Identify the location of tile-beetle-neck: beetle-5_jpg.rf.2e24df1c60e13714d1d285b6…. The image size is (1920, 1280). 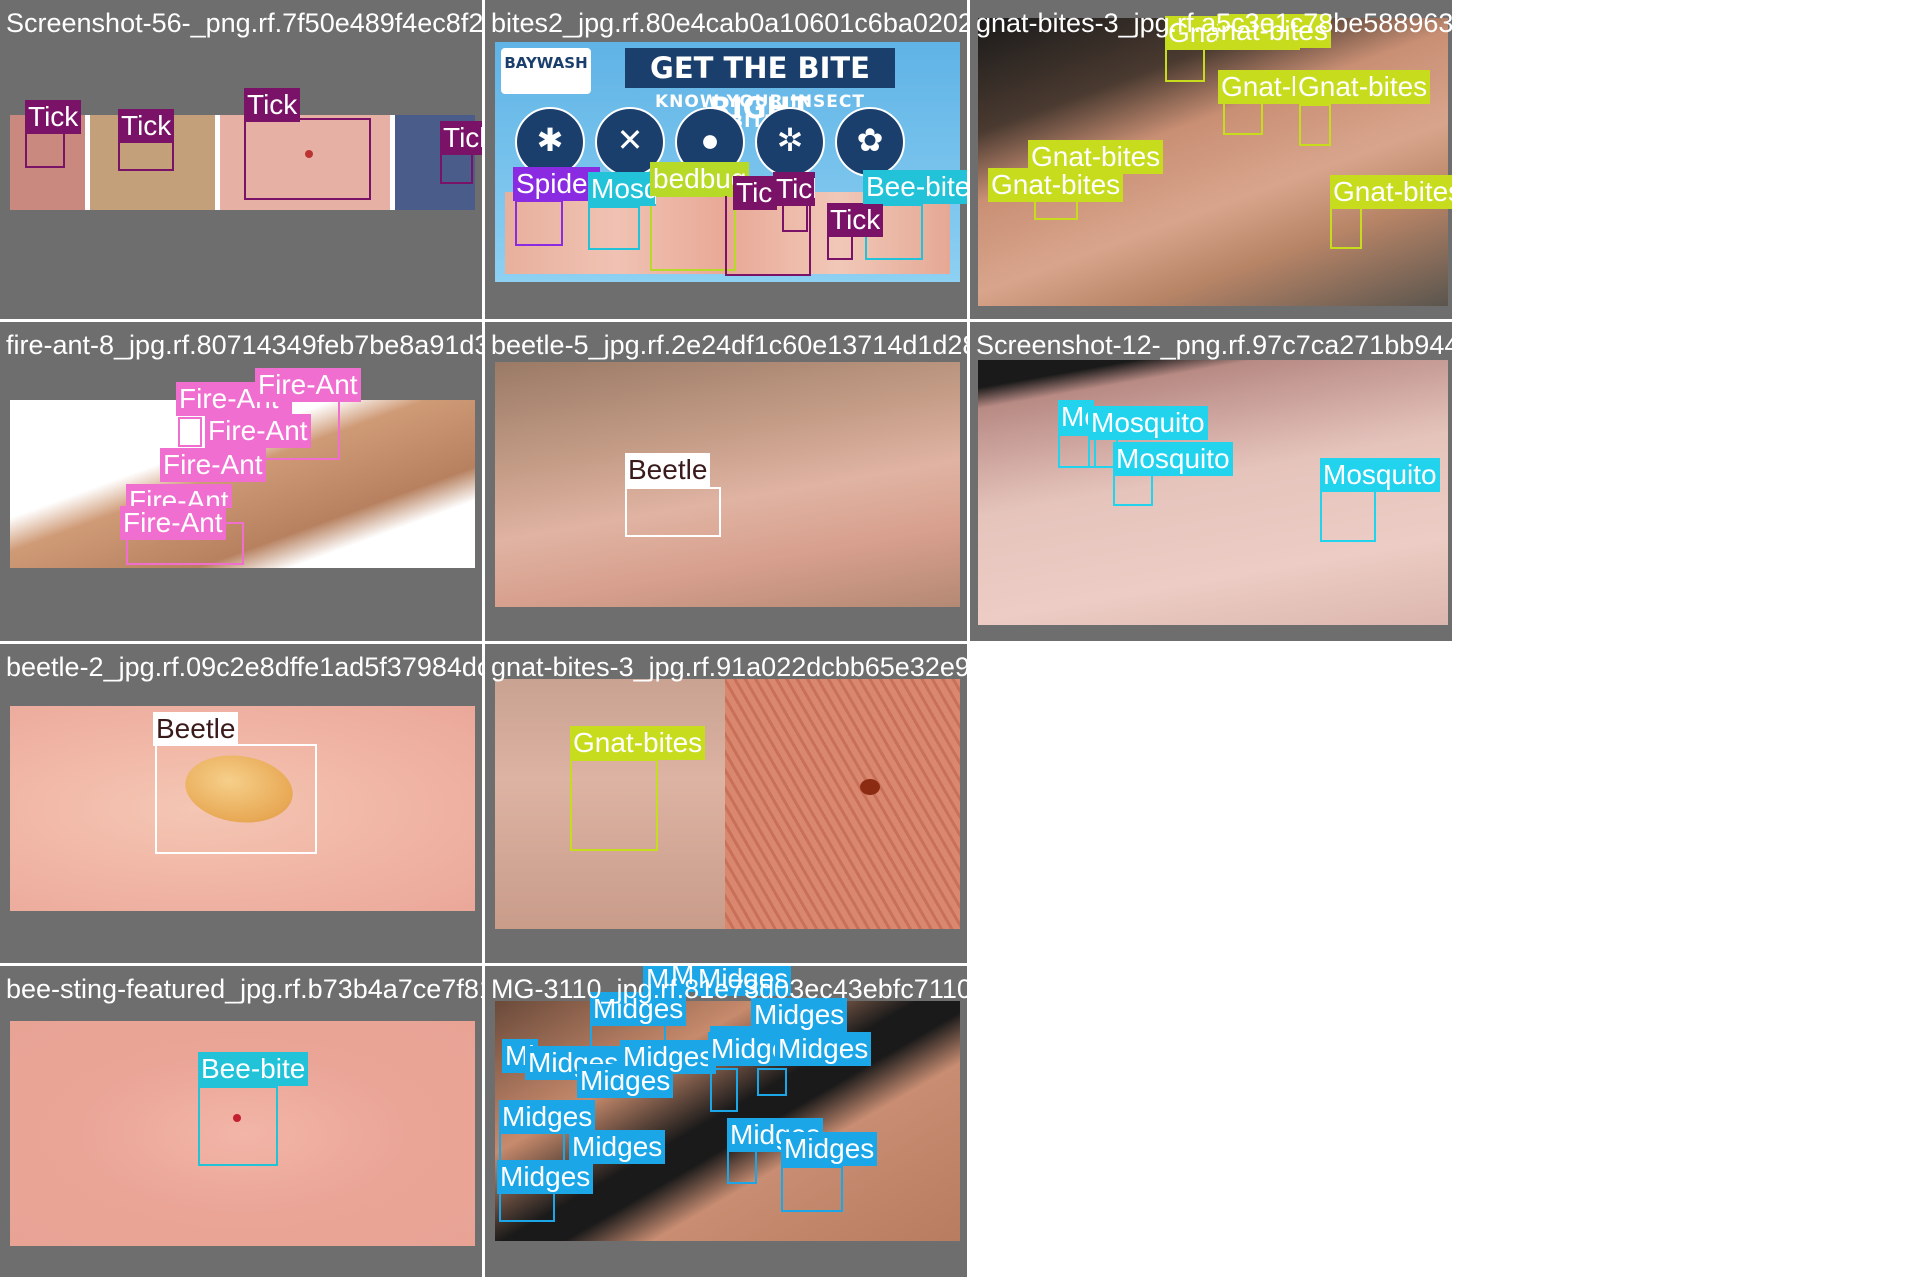
(727, 483).